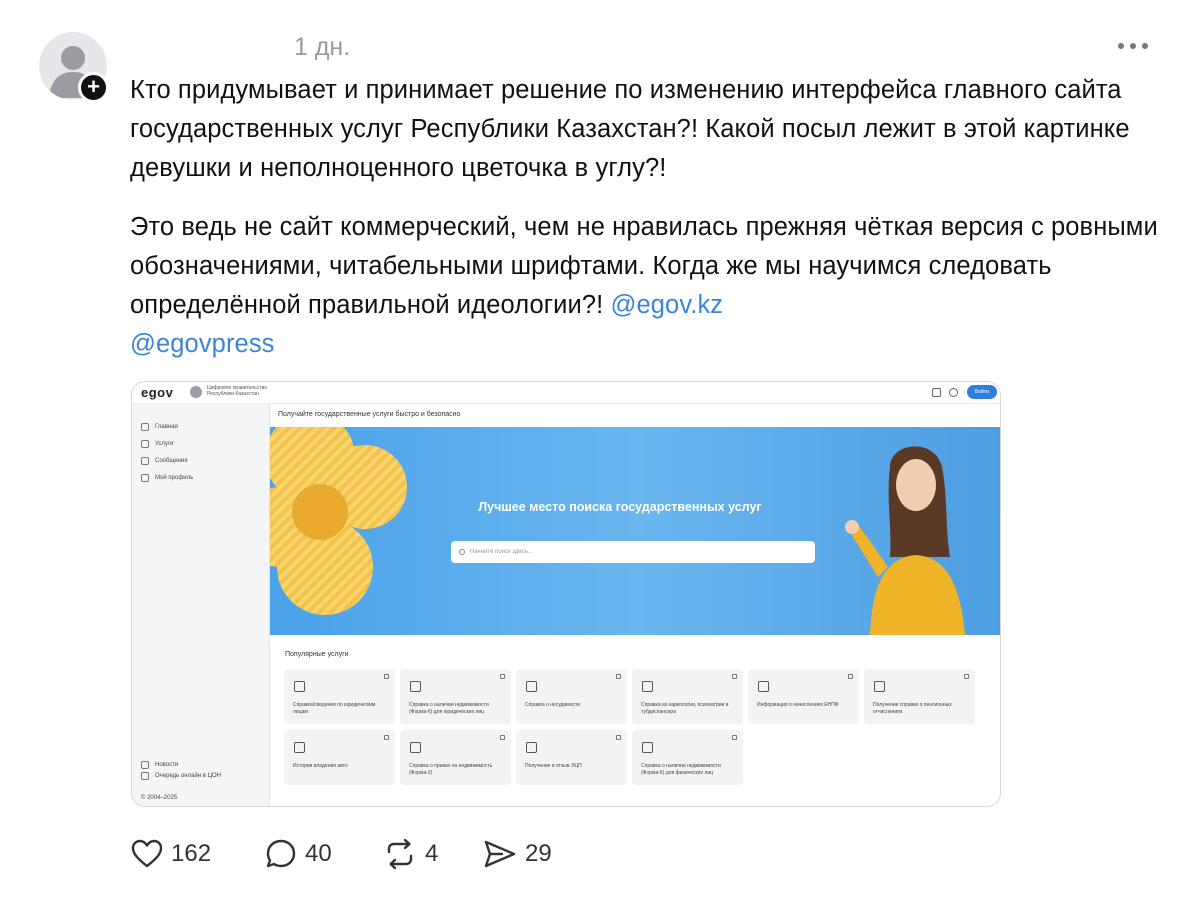 Image resolution: width=1200 pixels, height=899 pixels. What do you see at coordinates (202, 344) in the screenshot?
I see `mention-egovpress: @egovpress` at bounding box center [202, 344].